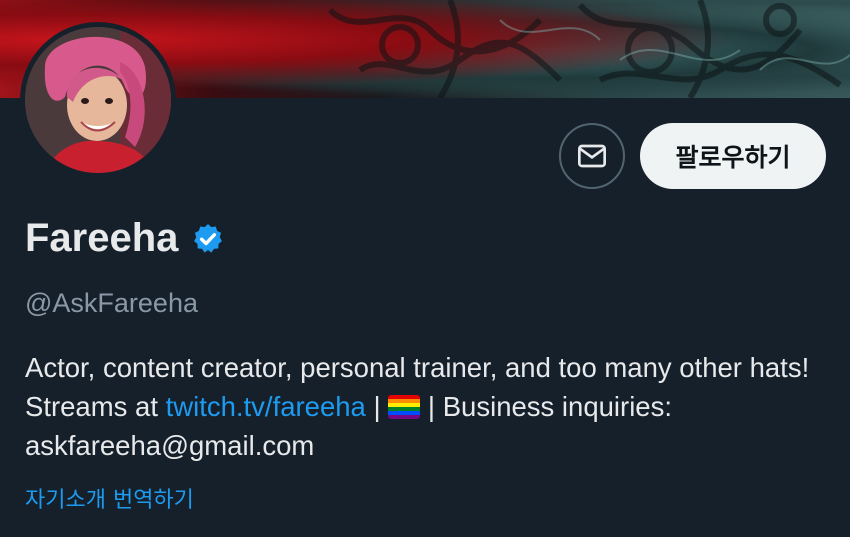 This screenshot has height=537, width=850. I want to click on username-handle: @AskFareeha, so click(111, 303).